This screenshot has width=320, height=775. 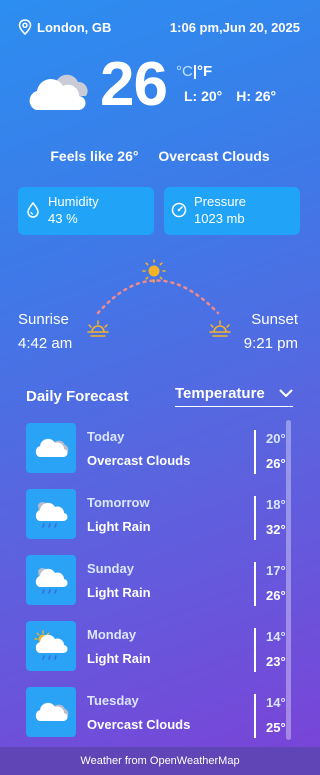 What do you see at coordinates (25, 27) in the screenshot?
I see `location-pin-icon` at bounding box center [25, 27].